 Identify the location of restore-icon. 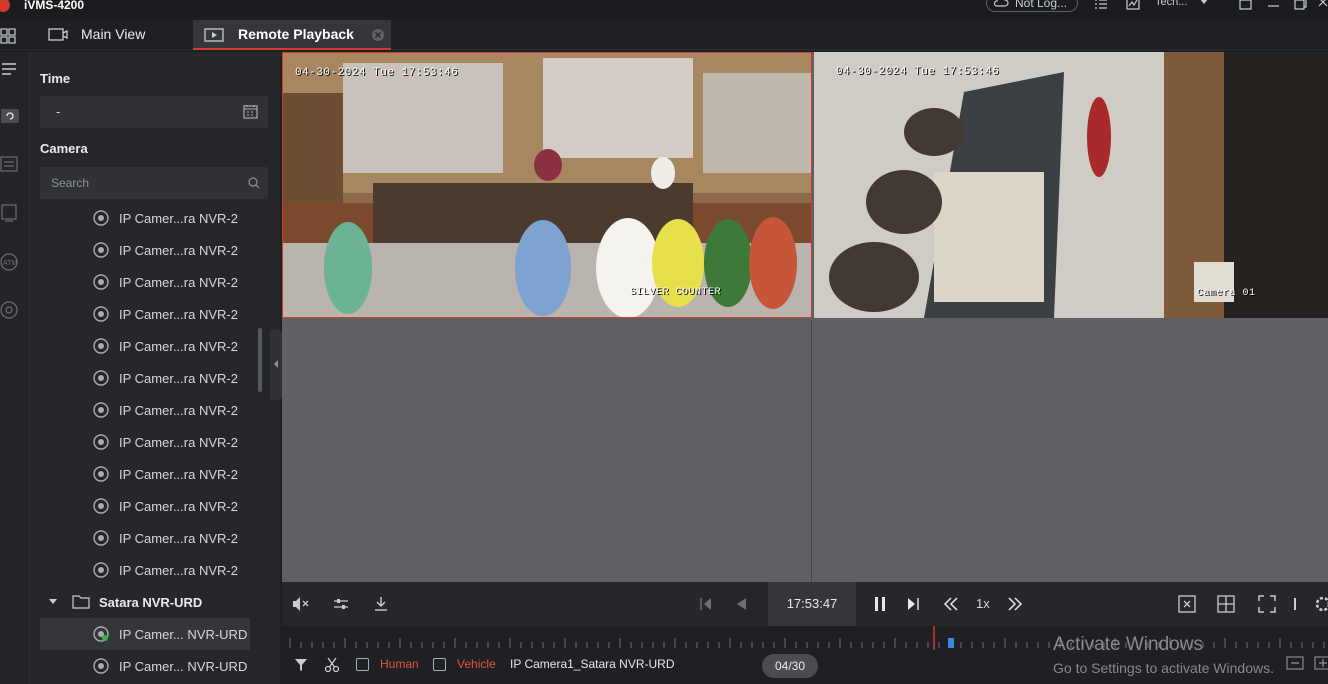
(1300, 5).